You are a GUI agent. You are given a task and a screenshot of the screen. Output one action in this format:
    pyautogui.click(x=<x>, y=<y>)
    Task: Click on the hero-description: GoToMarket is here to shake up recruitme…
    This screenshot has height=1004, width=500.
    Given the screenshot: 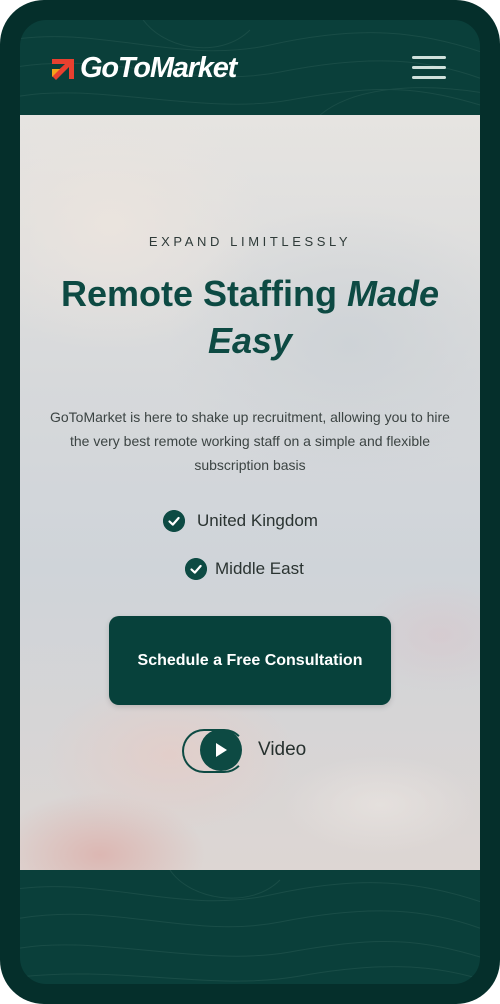 What is the action you would take?
    pyautogui.click(x=250, y=441)
    